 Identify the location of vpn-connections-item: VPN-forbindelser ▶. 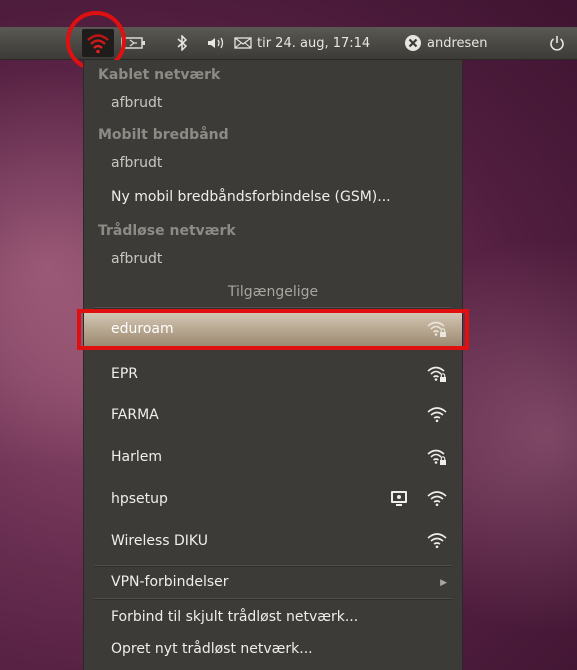
(273, 582).